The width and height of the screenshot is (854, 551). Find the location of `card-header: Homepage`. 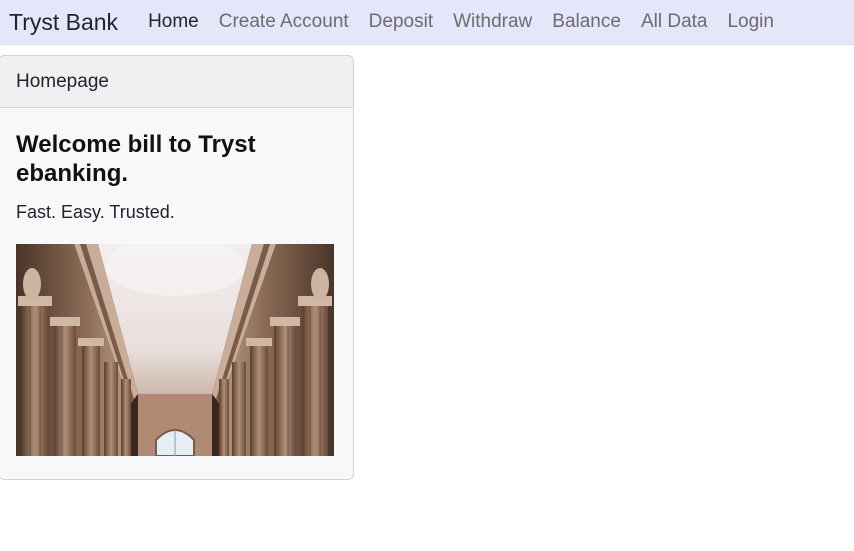

card-header: Homepage is located at coordinates (176, 82).